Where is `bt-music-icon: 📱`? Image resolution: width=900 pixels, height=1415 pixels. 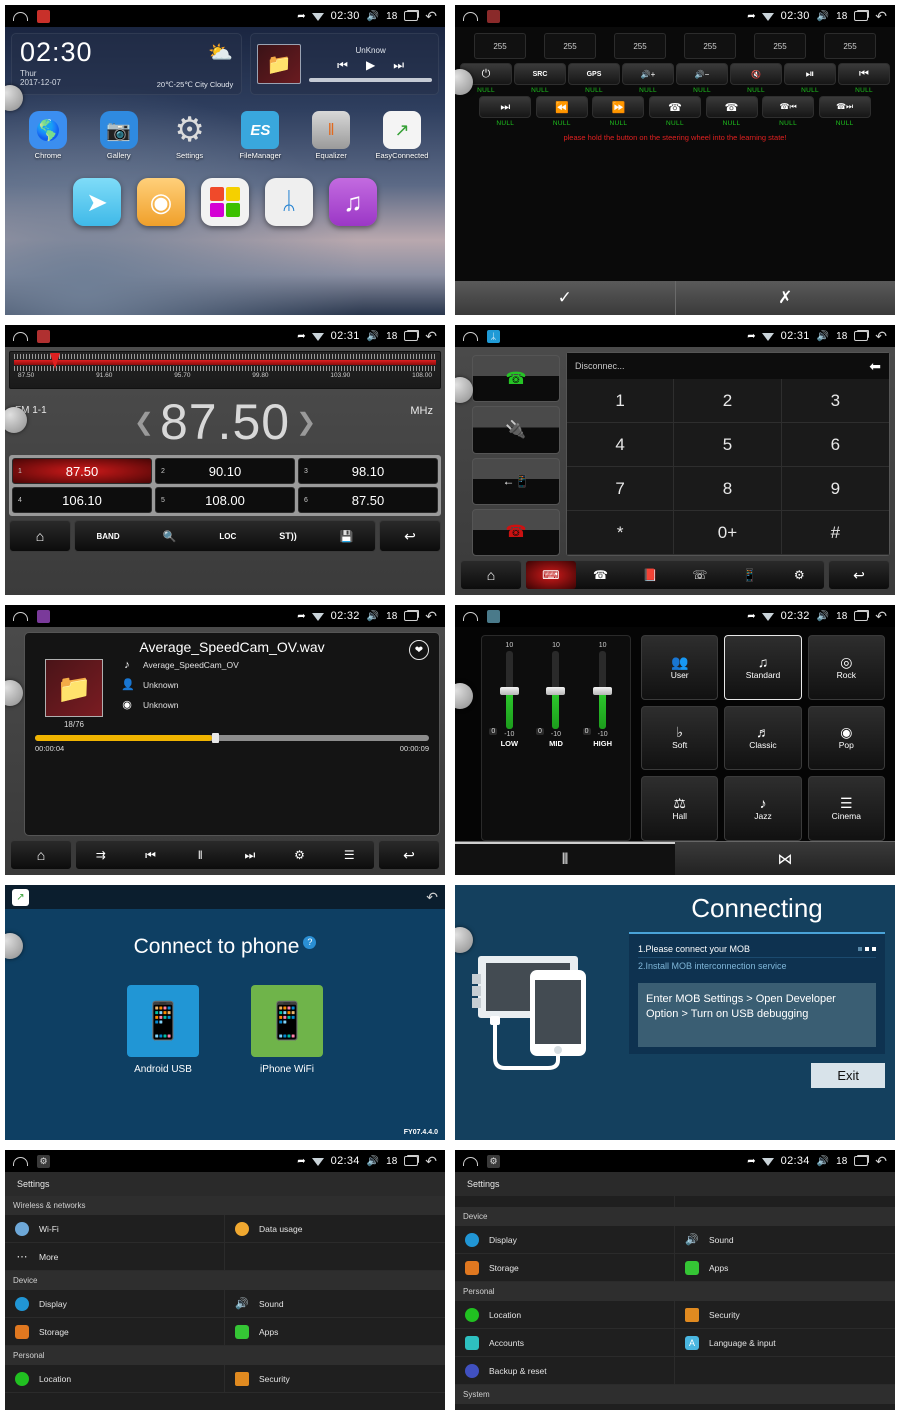
bt-music-icon: 📱 is located at coordinates (750, 575).